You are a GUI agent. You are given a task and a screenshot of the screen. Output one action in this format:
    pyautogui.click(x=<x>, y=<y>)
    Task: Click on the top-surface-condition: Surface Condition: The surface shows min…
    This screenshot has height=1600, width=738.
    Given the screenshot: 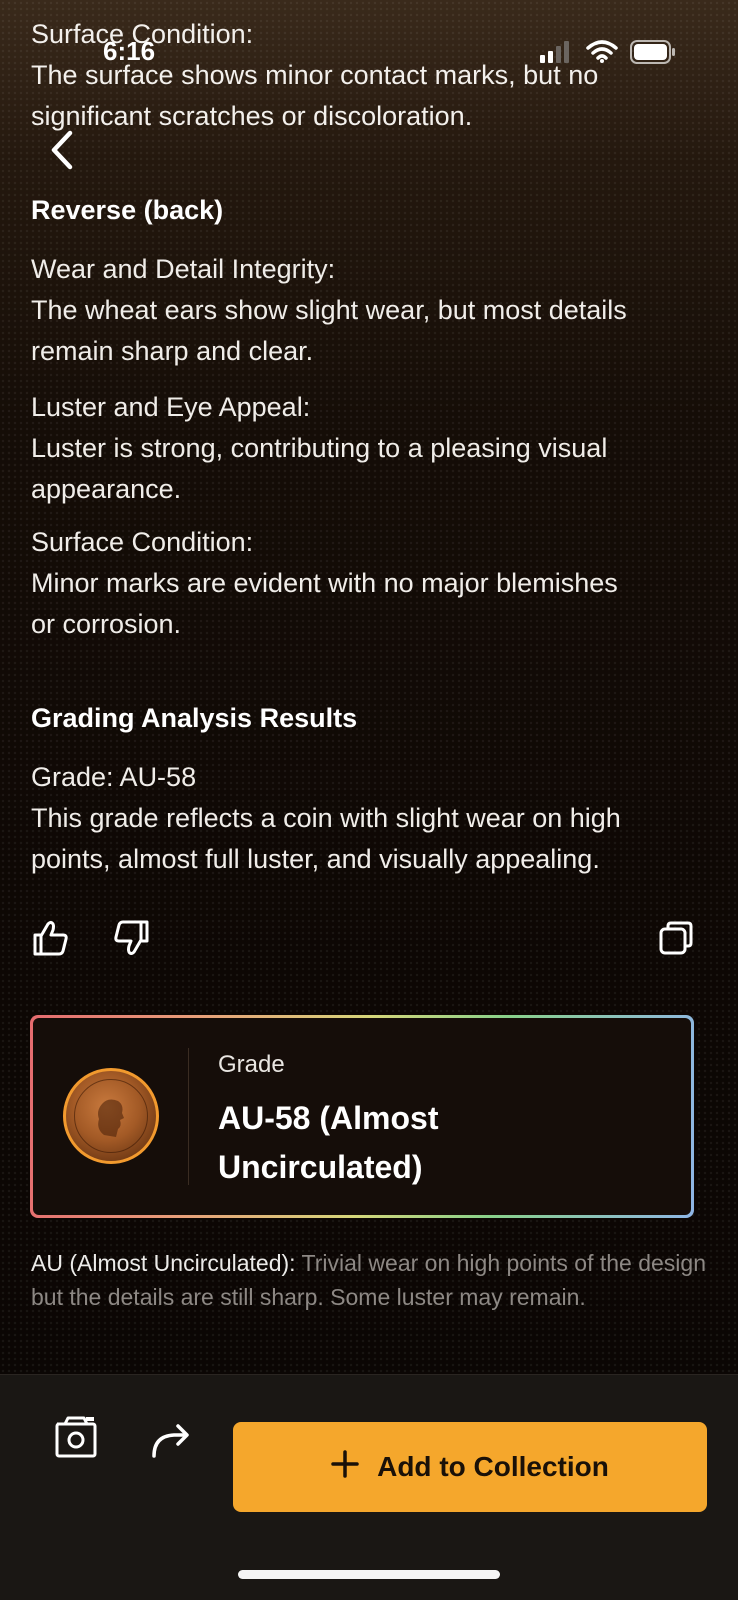 What is the action you would take?
    pyautogui.click(x=371, y=75)
    